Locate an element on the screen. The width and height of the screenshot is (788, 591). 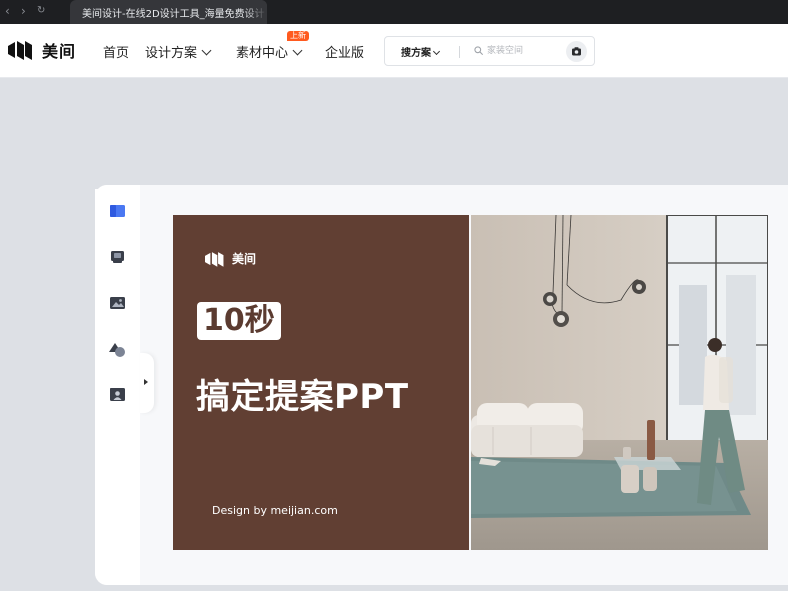
tab-title-fade is located at coordinates (256, 12).